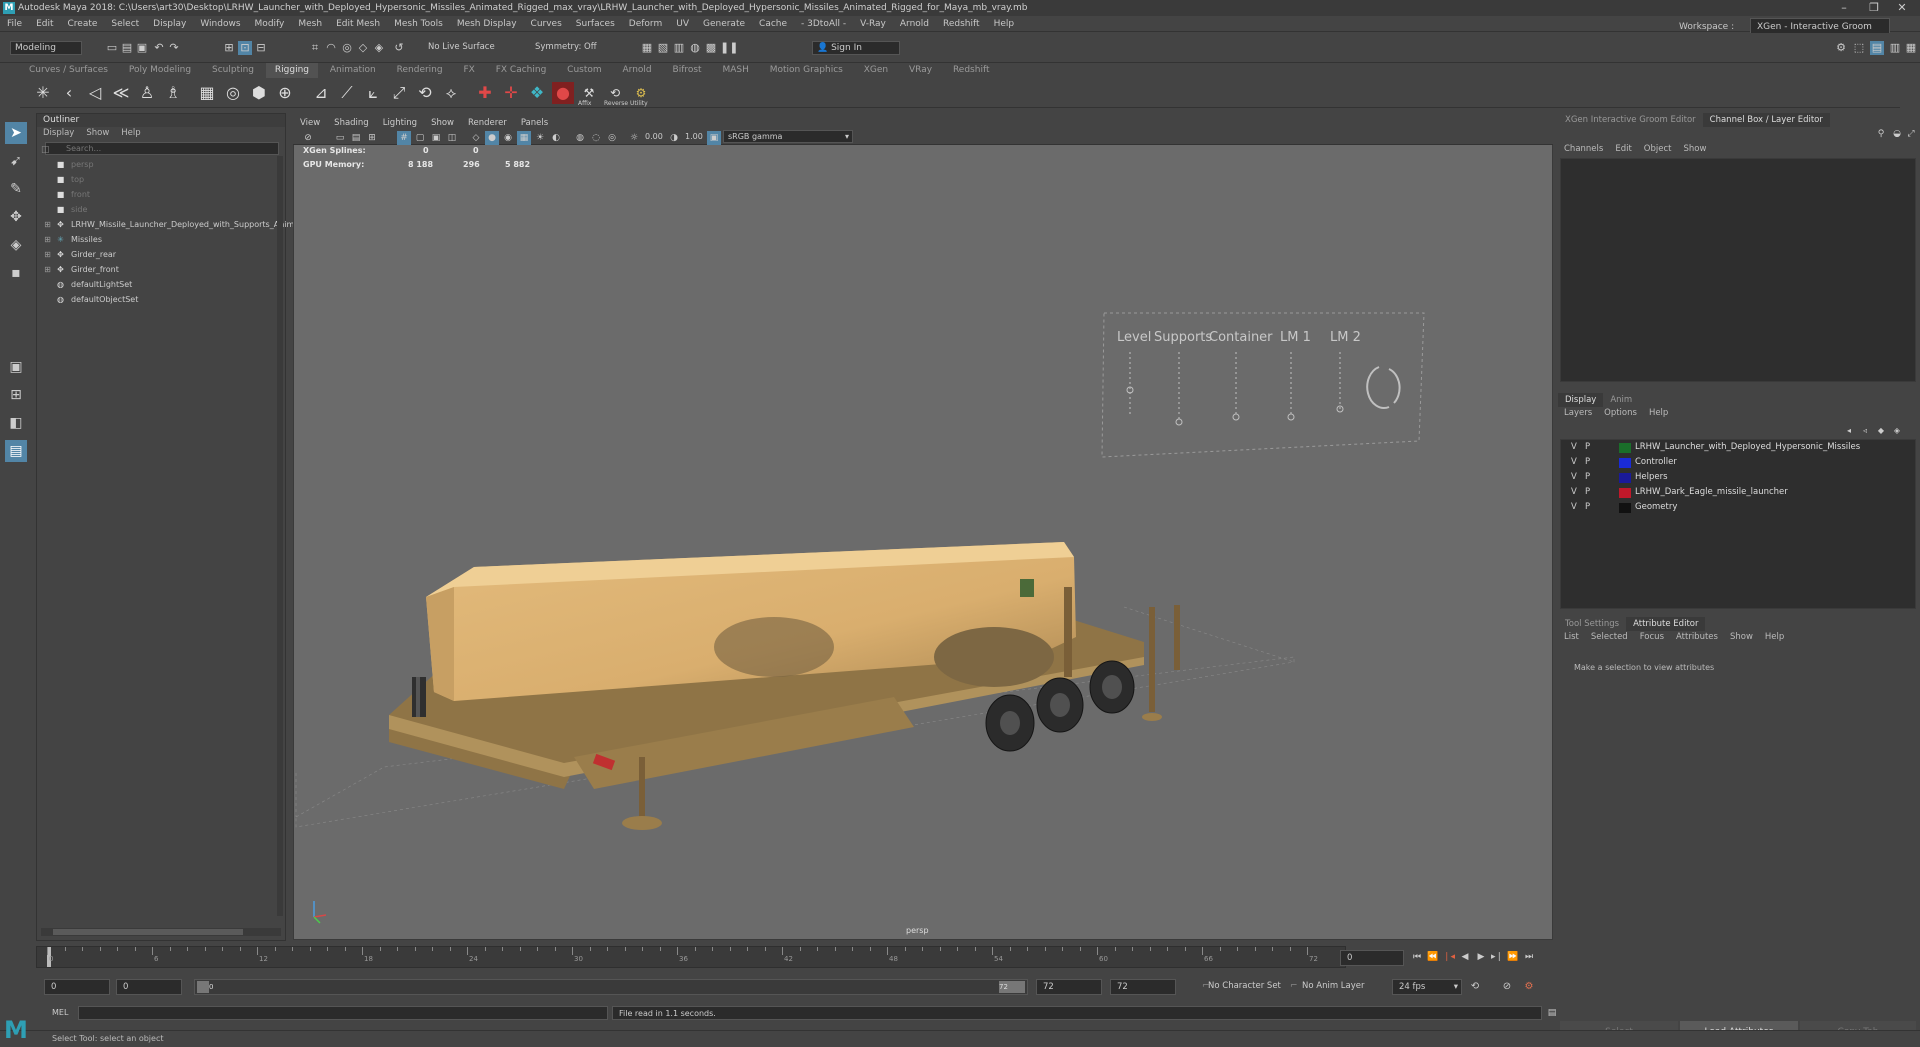 The image size is (1920, 1047). What do you see at coordinates (418, 24) in the screenshot?
I see `menu-mesh-tools: Mesh Tools` at bounding box center [418, 24].